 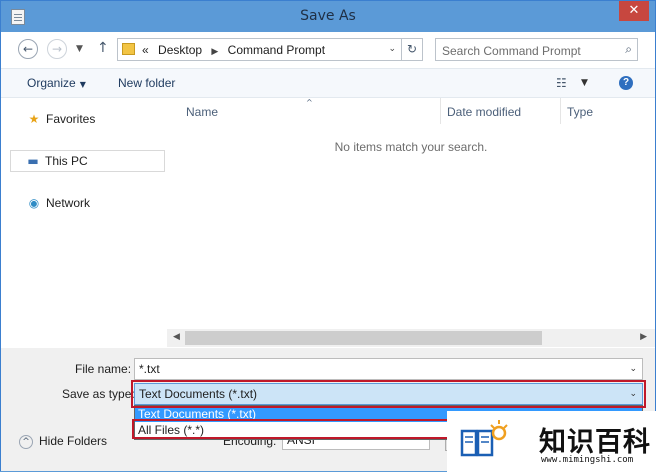 I want to click on sidebar-item-network: ◉ Network, so click(x=58, y=203).